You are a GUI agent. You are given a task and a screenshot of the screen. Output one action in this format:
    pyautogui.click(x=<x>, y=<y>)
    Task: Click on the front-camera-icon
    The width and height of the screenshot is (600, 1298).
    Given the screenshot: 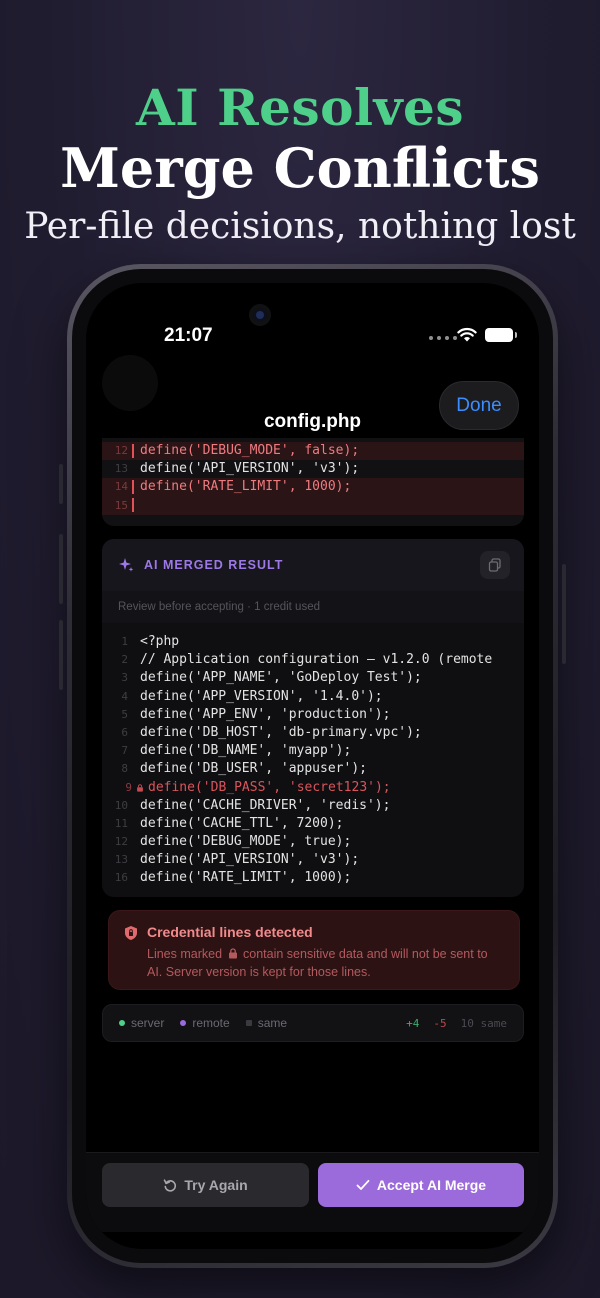 What is the action you would take?
    pyautogui.click(x=260, y=315)
    